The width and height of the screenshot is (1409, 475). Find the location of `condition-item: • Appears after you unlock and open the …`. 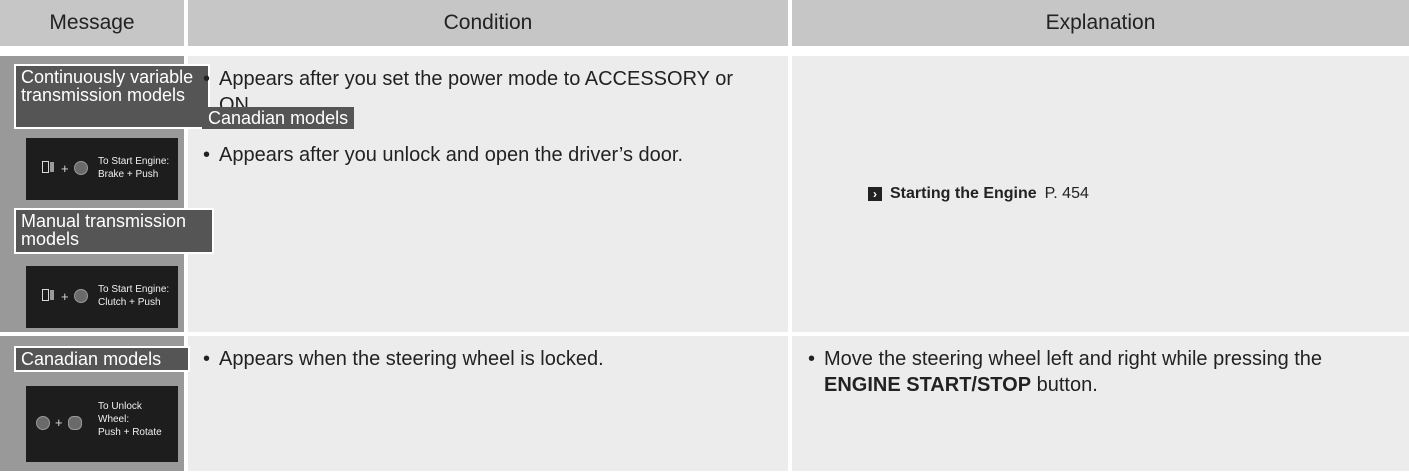

condition-item: • Appears after you unlock and open the … is located at coordinates (443, 155).